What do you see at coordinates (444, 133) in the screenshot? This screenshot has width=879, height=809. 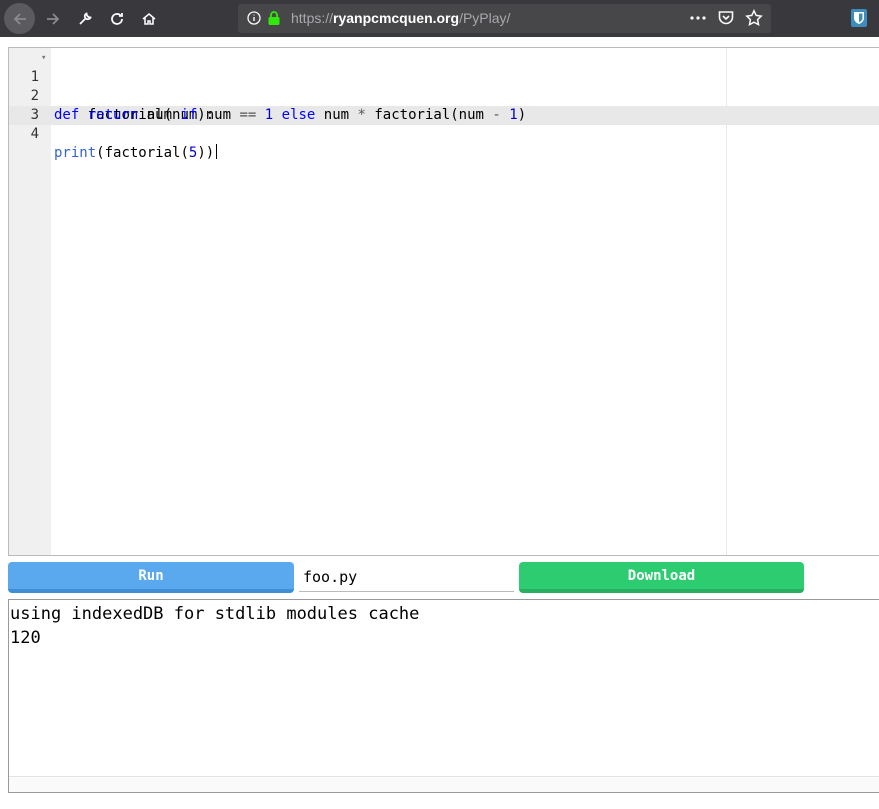 I see `code-line: 4 print(factorial(5))` at bounding box center [444, 133].